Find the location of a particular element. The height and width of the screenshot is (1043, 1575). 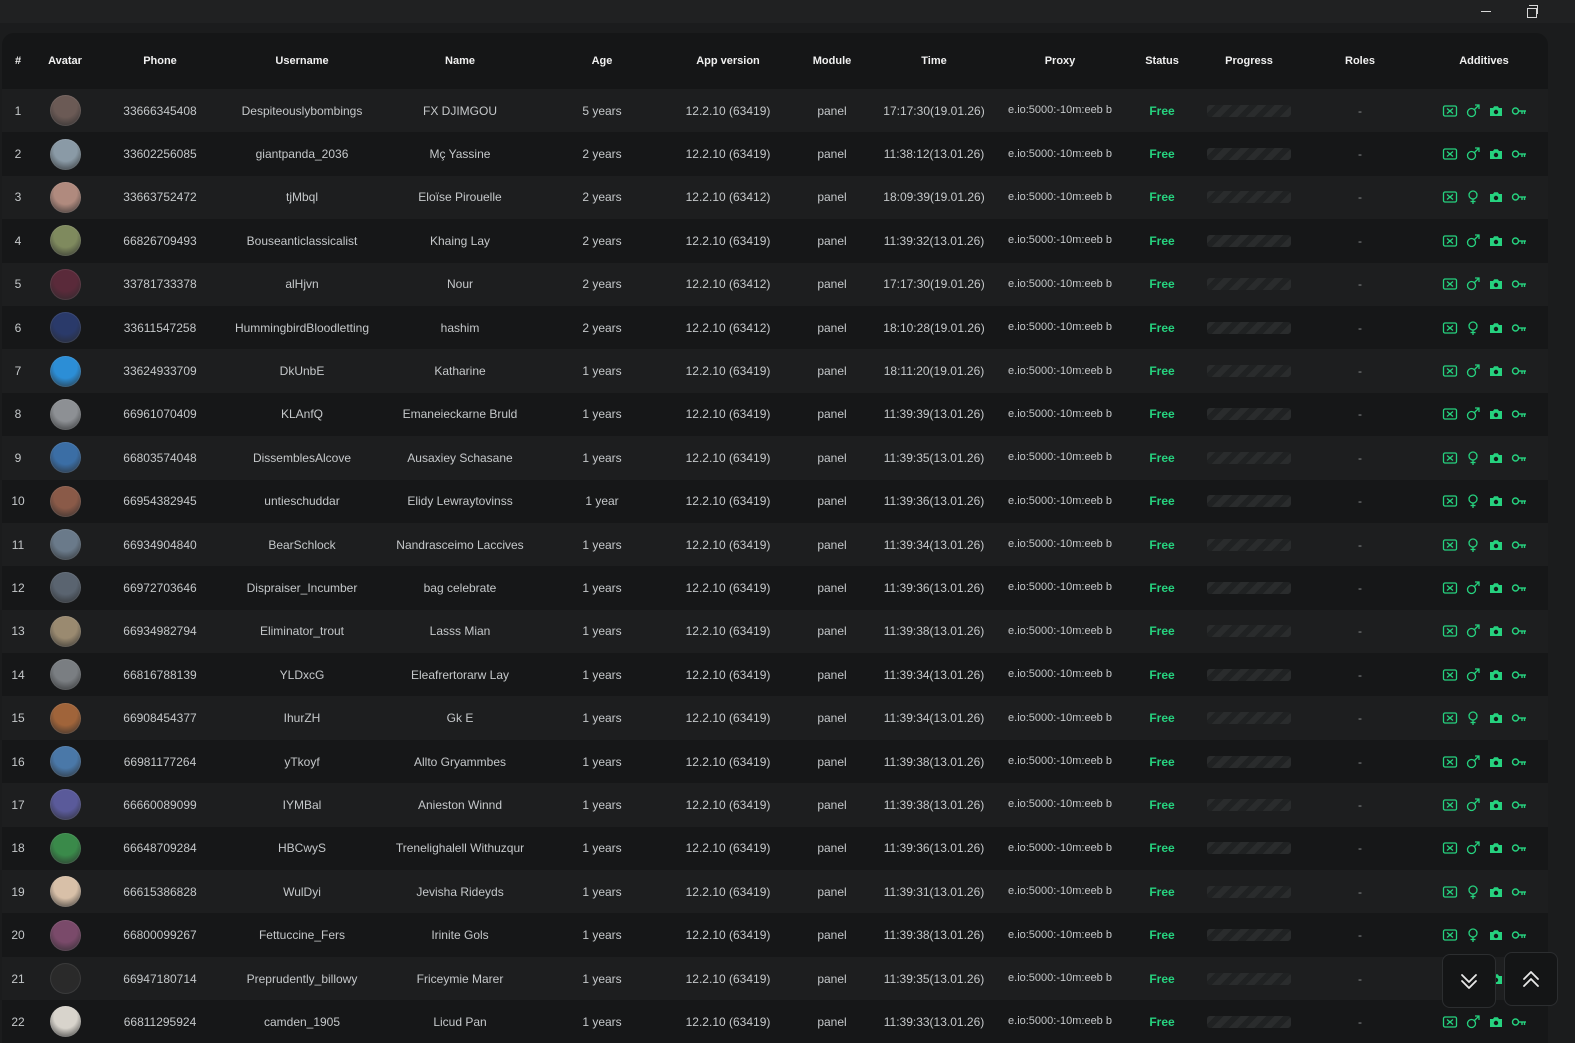

header-phone: Phone is located at coordinates (160, 61).